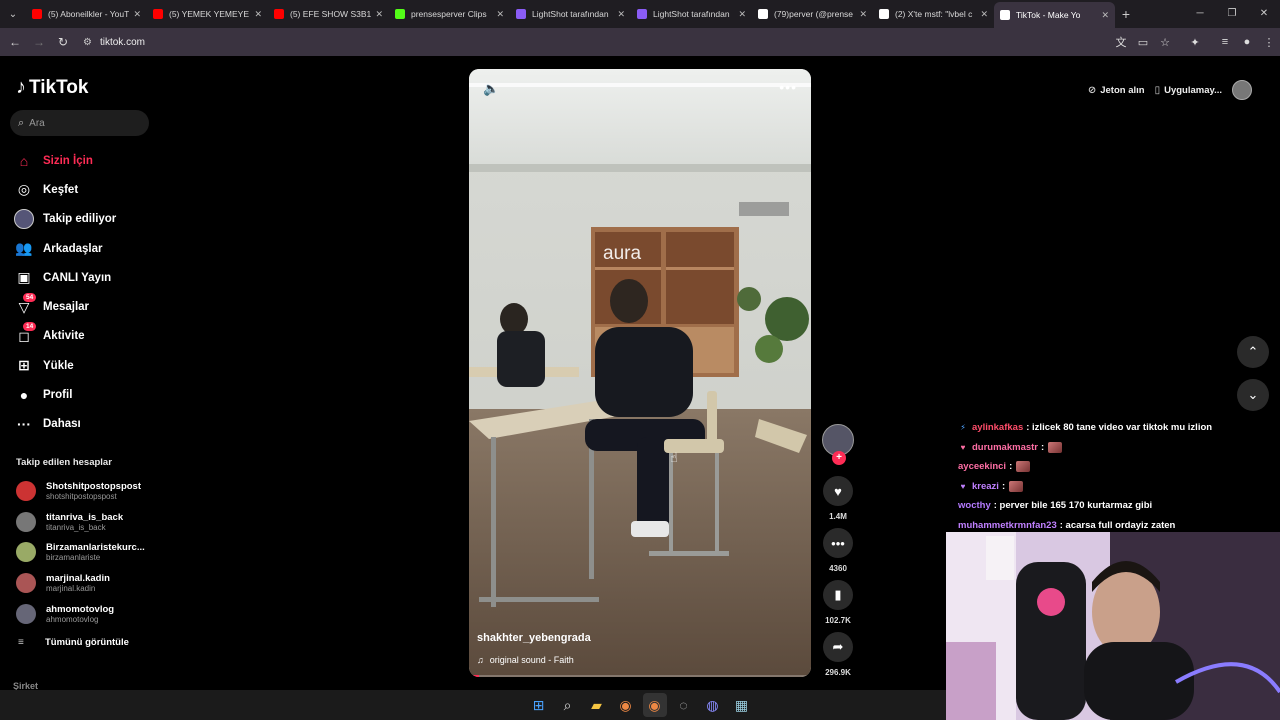  Describe the element at coordinates (87, 306) in the screenshot. I see `nav-item: ▽ 54 Mesajlar` at that location.